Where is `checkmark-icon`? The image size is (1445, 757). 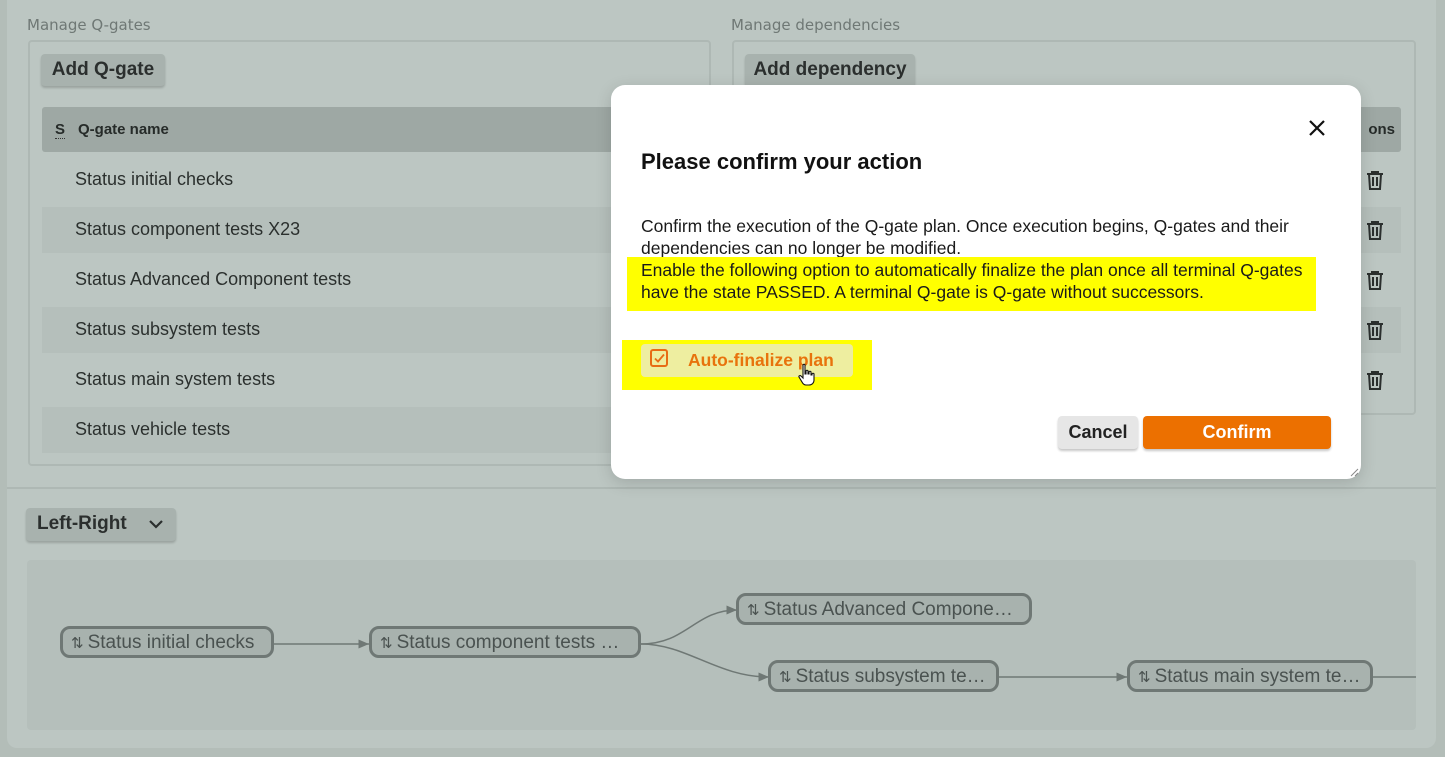 checkmark-icon is located at coordinates (659, 358).